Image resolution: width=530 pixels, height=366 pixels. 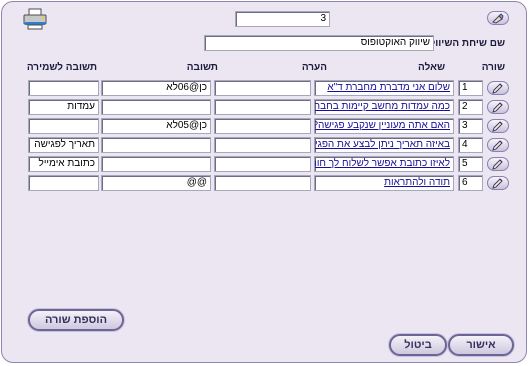 I want to click on row-number-cell: 1, so click(x=470, y=88).